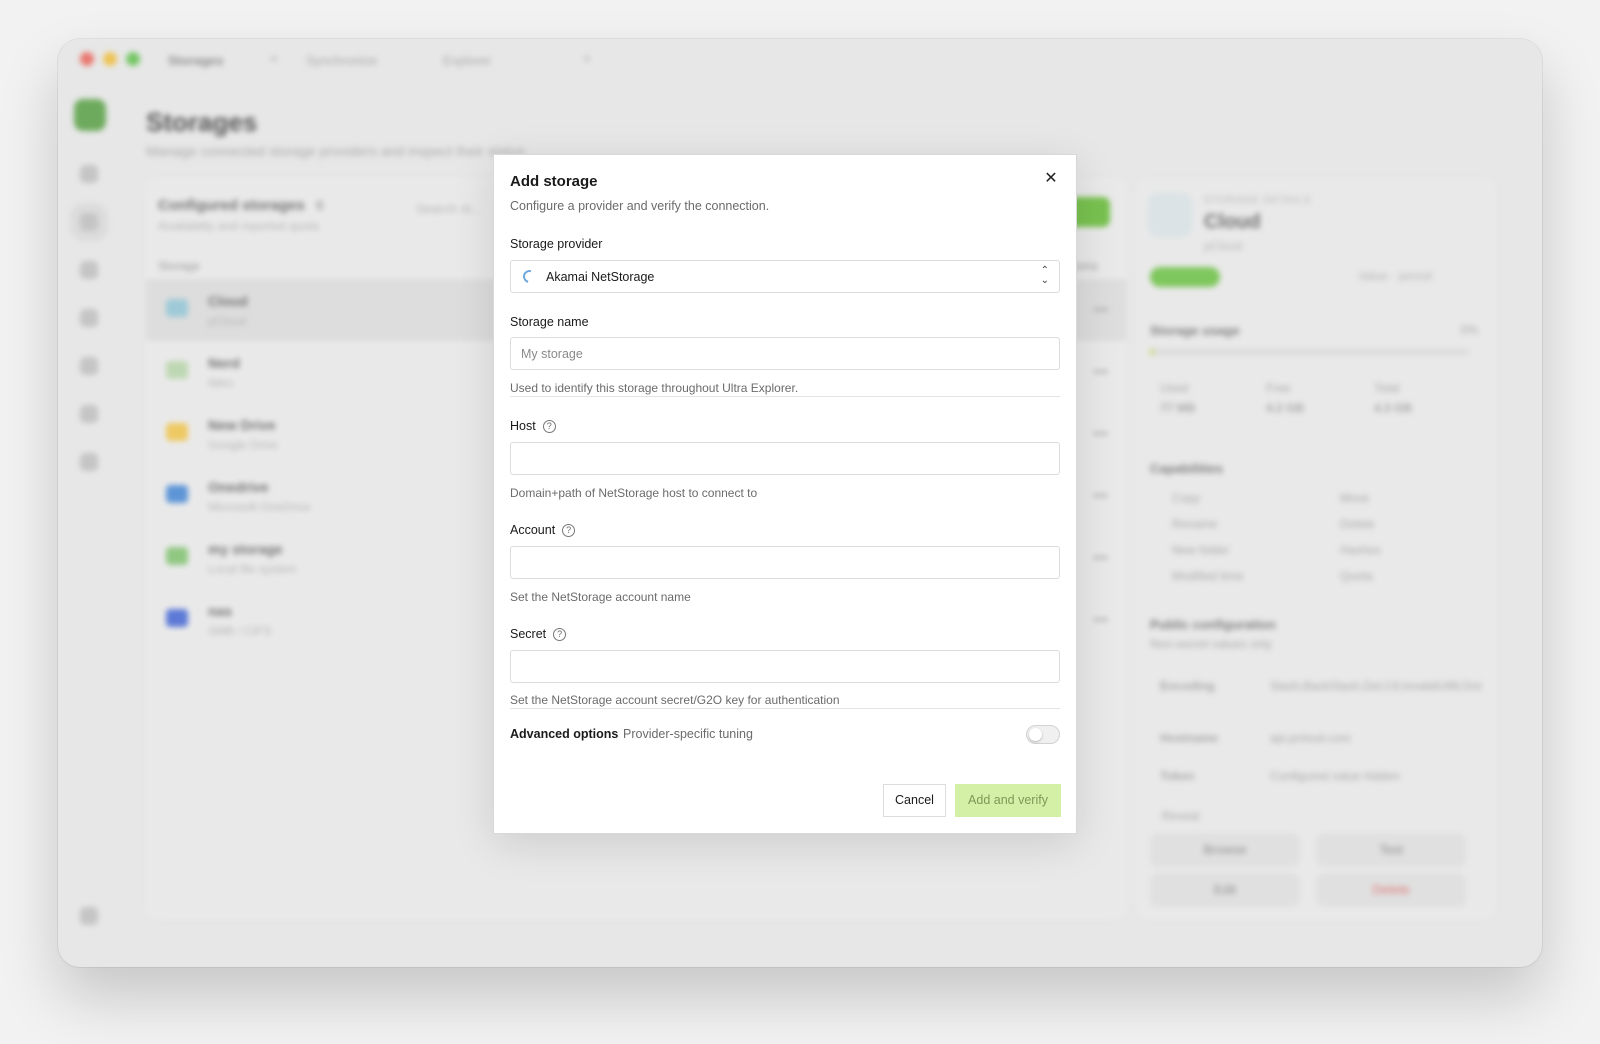 The width and height of the screenshot is (1600, 1044). I want to click on provider-select: Akamai NetStorage ⌃ ⌄, so click(785, 276).